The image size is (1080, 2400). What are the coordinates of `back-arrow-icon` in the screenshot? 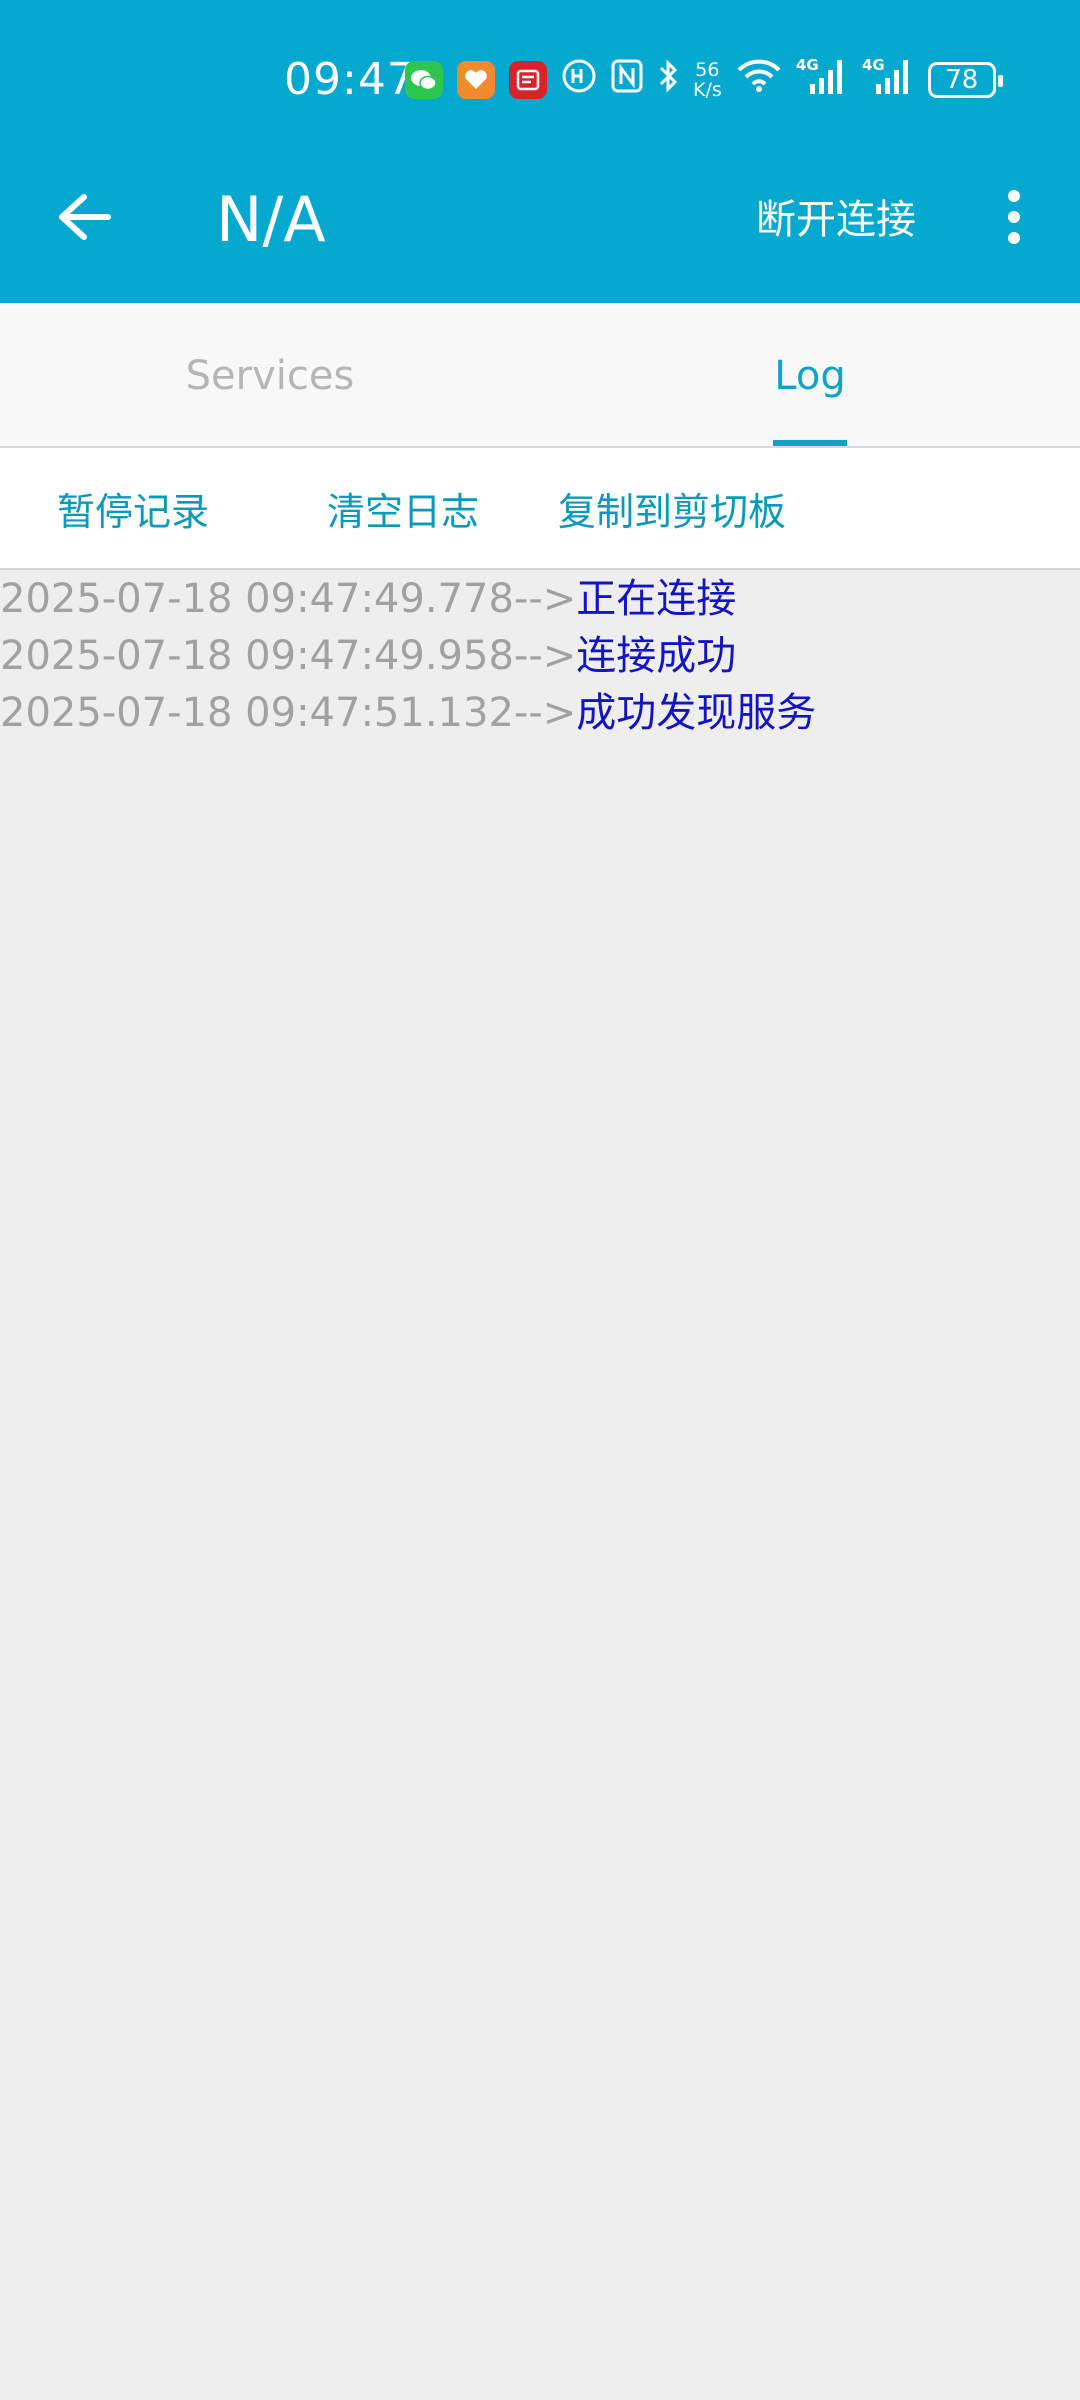 It's located at (85, 217).